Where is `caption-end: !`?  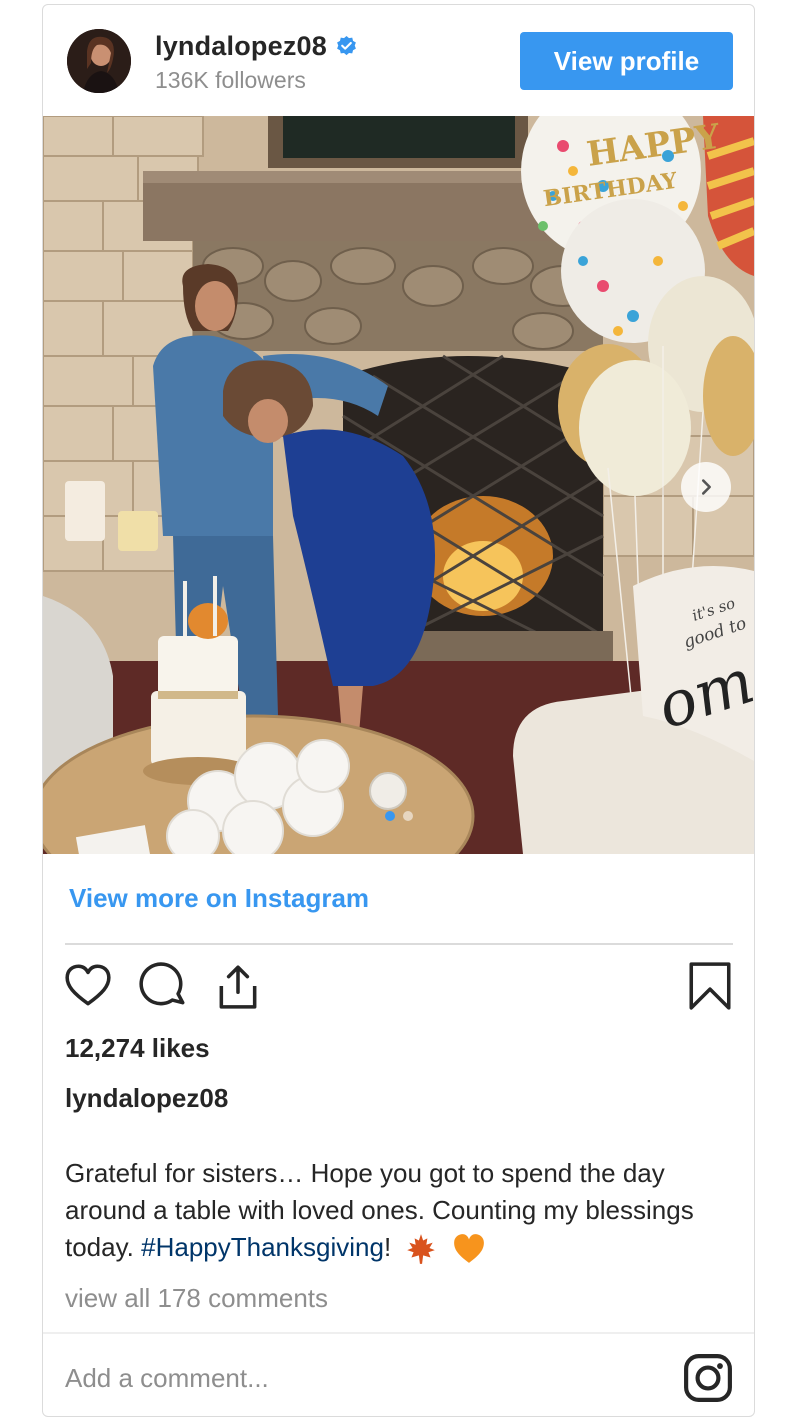 caption-end: ! is located at coordinates (387, 1247).